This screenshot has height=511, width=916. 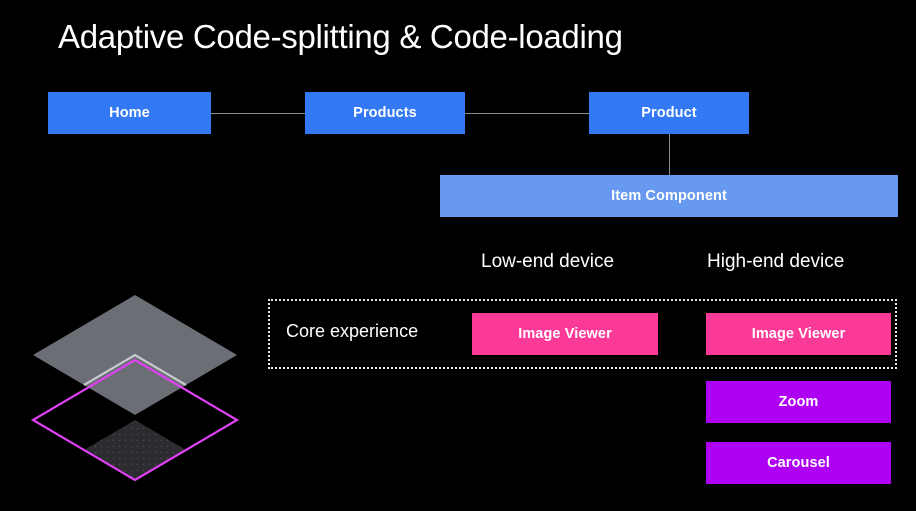 What do you see at coordinates (565, 334) in the screenshot?
I see `chip-image-viewer-low-end: Image Viewer` at bounding box center [565, 334].